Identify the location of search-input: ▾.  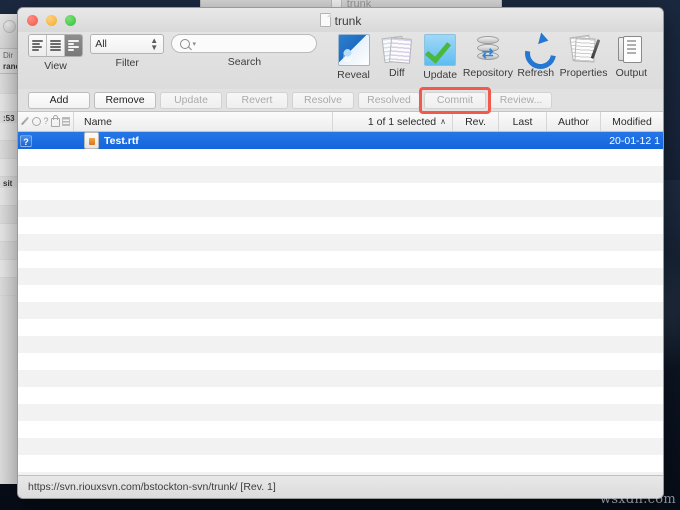
(244, 43).